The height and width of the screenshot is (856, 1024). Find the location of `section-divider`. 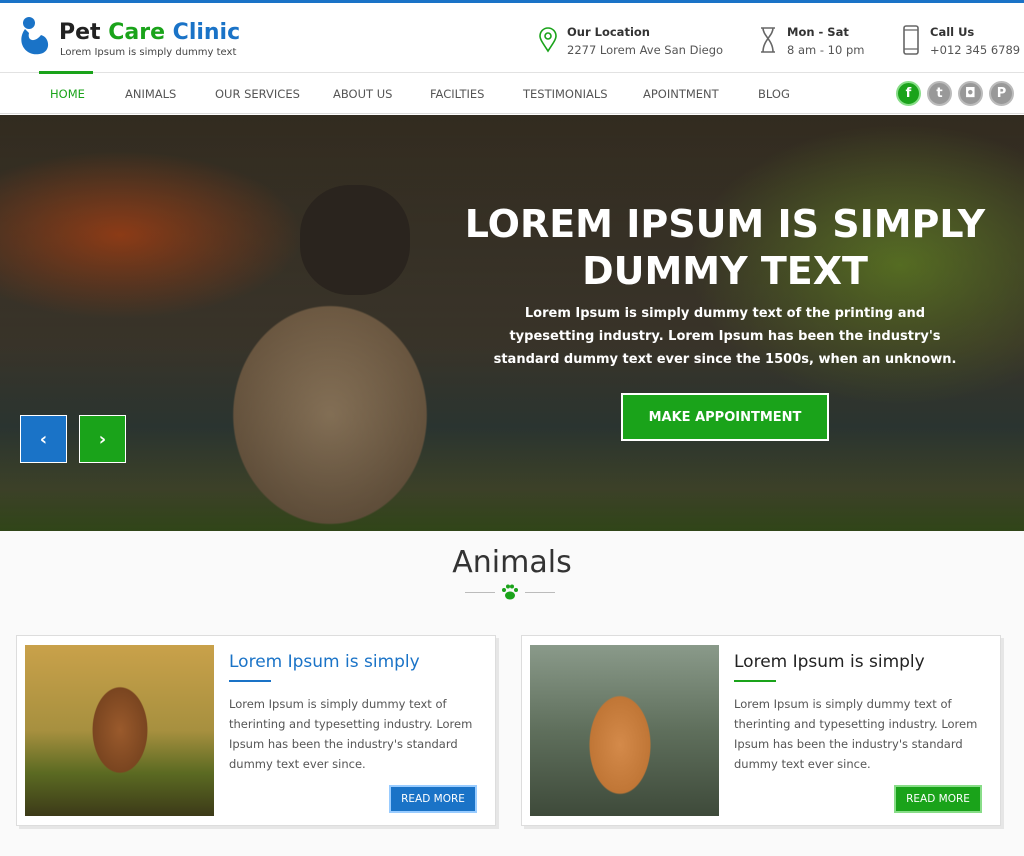

section-divider is located at coordinates (510, 593).